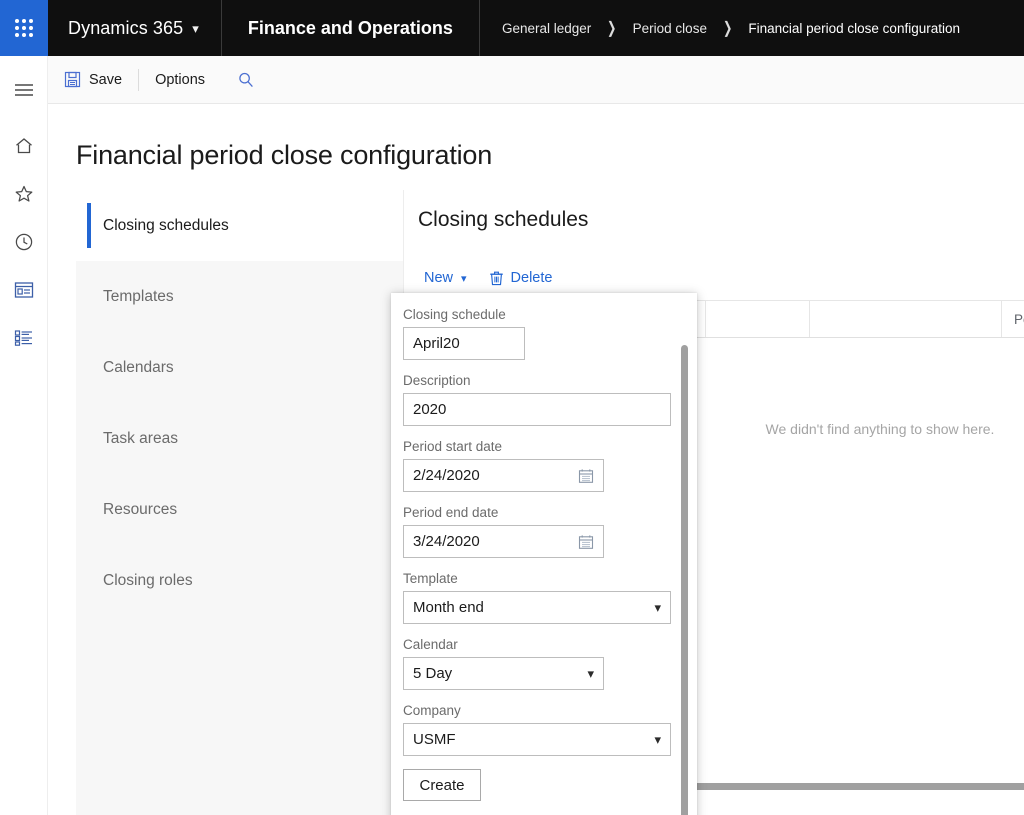  I want to click on company-select: USMF ▾, so click(537, 739).